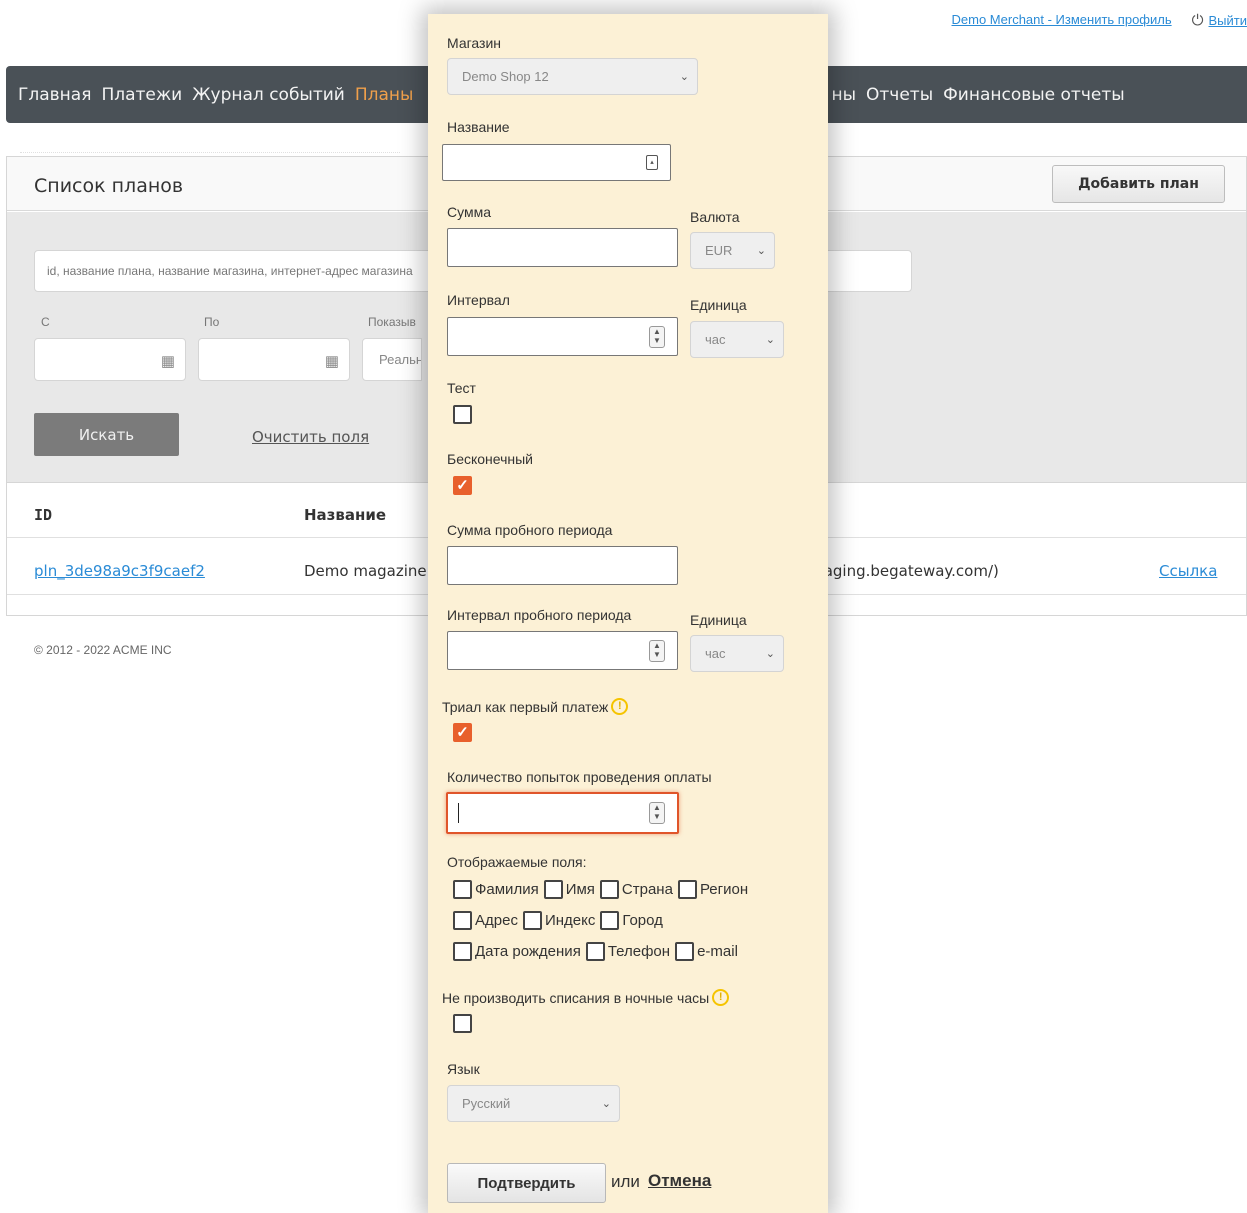  Describe the element at coordinates (562, 565) in the screenshot. I see `trial-amount-input` at that location.